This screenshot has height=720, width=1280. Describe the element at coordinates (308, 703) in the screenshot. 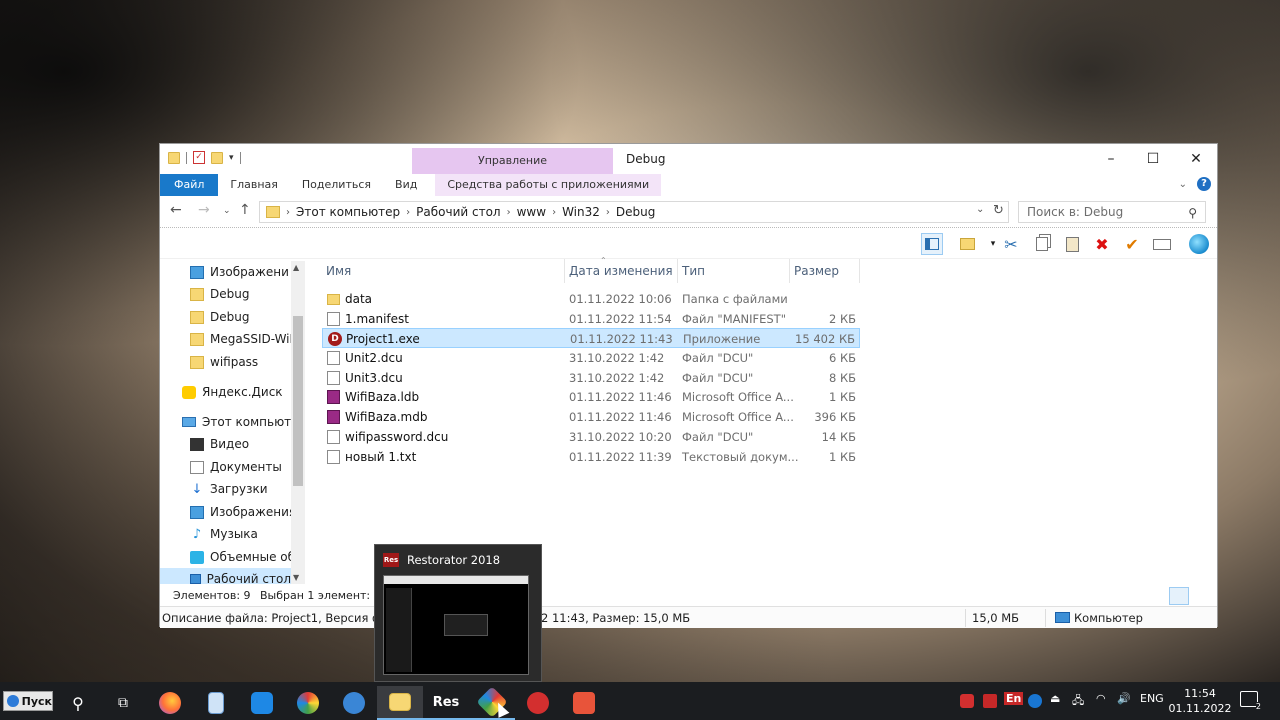

I see `paint-icon` at that location.